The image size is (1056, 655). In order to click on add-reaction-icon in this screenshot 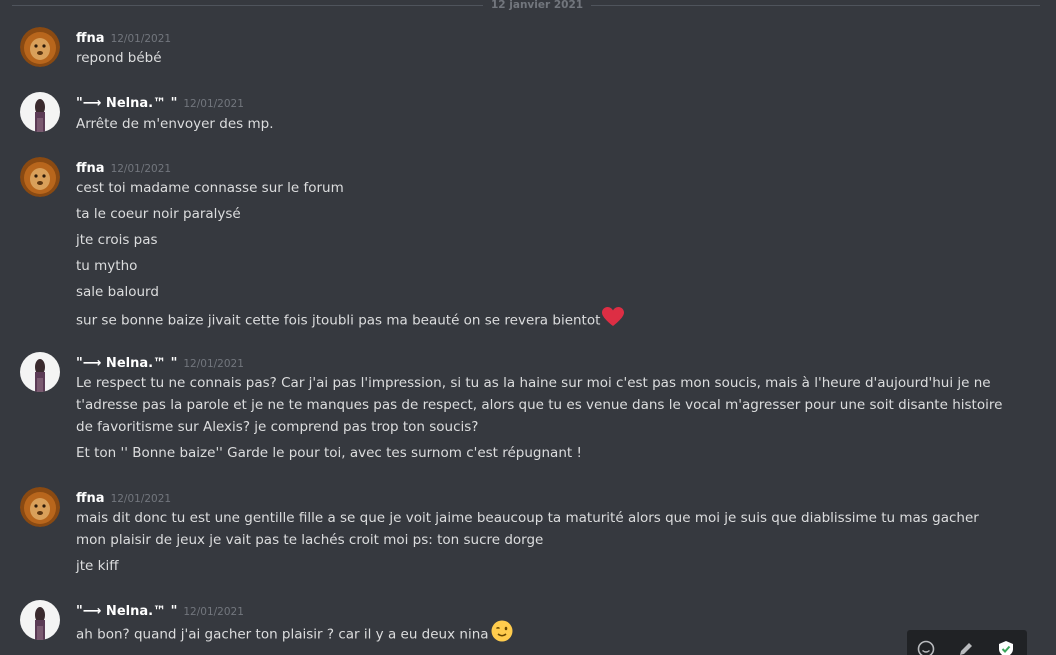, I will do `click(926, 647)`.